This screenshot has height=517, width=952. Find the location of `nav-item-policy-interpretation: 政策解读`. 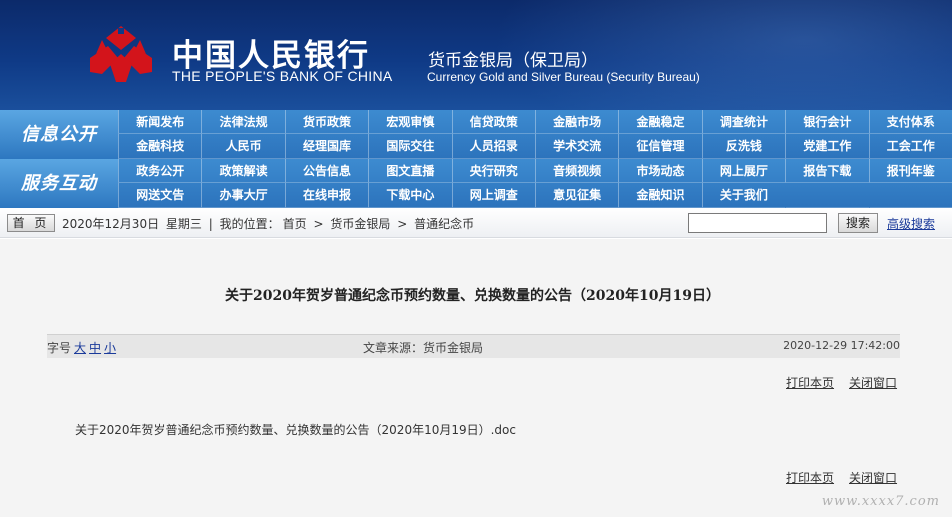

nav-item-policy-interpretation: 政策解读 is located at coordinates (243, 171).